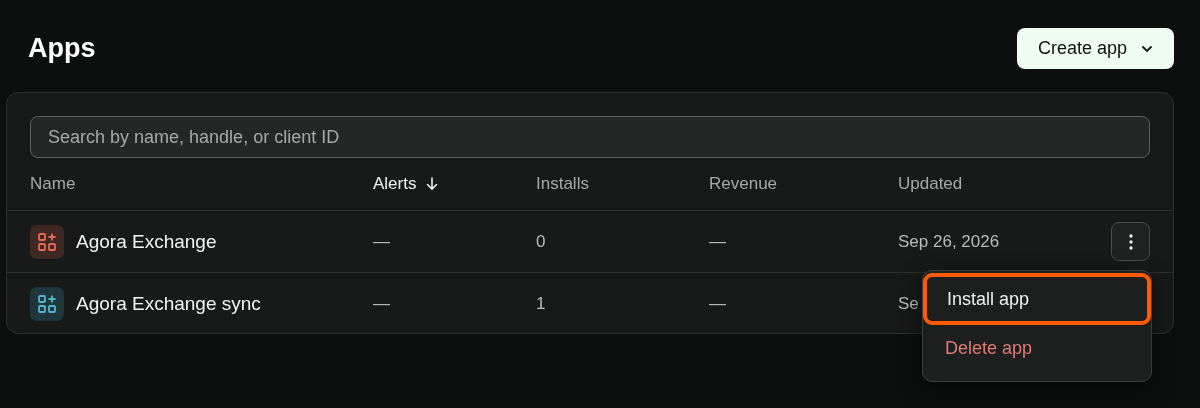  Describe the element at coordinates (743, 184) in the screenshot. I see `column-header: Revenue` at that location.